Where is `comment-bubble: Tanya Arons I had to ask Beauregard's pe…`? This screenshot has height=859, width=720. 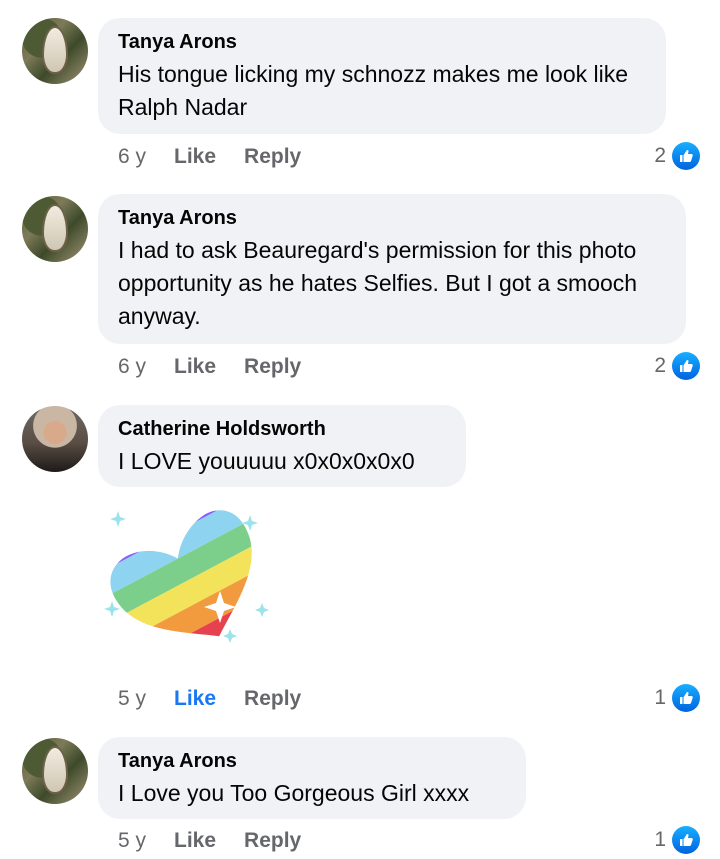
comment-bubble: Tanya Arons I had to ask Beauregard's pe… is located at coordinates (392, 269).